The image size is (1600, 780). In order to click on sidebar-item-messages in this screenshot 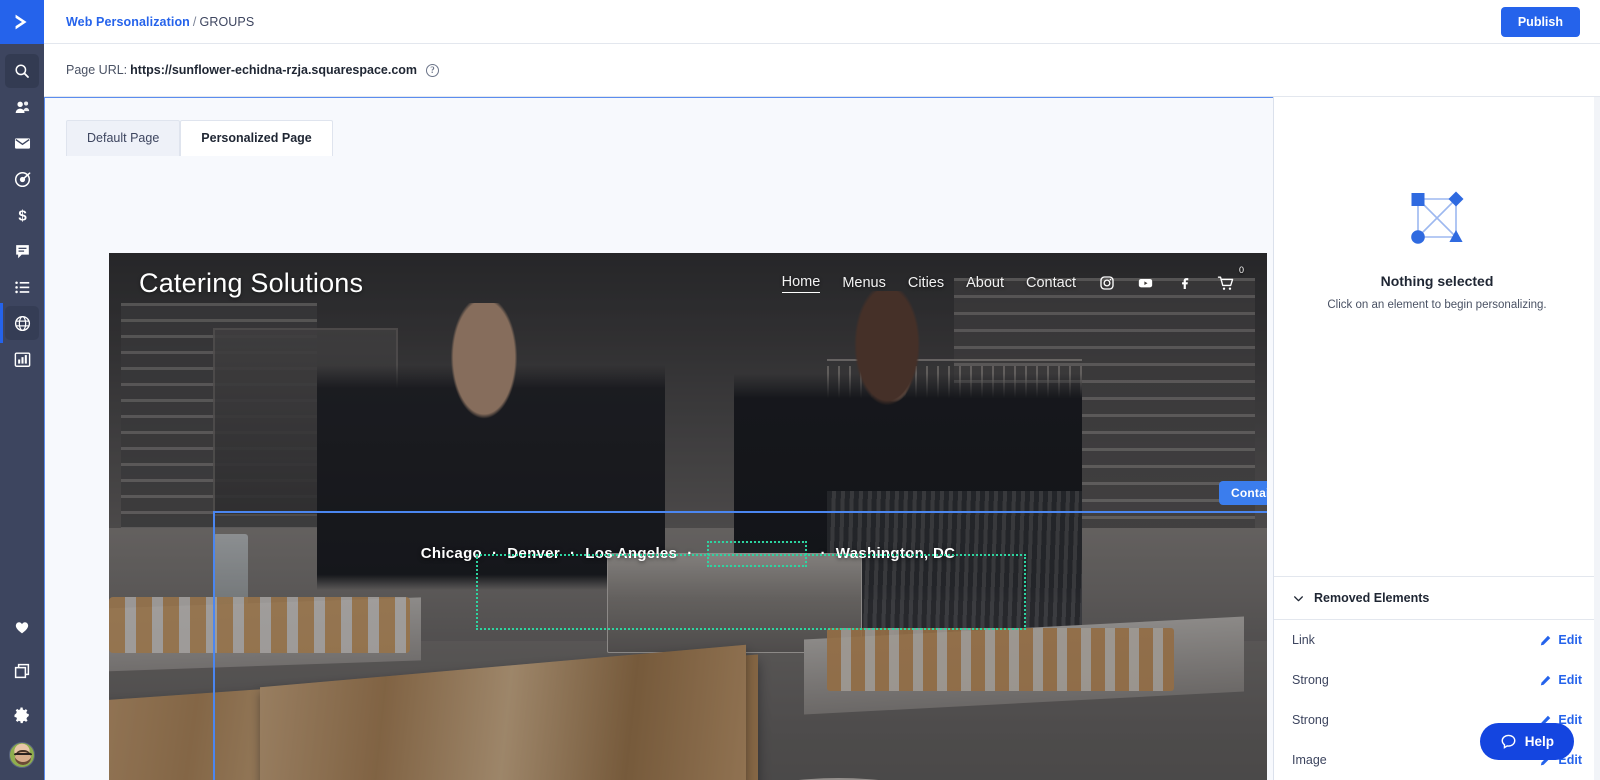, I will do `click(22, 251)`.